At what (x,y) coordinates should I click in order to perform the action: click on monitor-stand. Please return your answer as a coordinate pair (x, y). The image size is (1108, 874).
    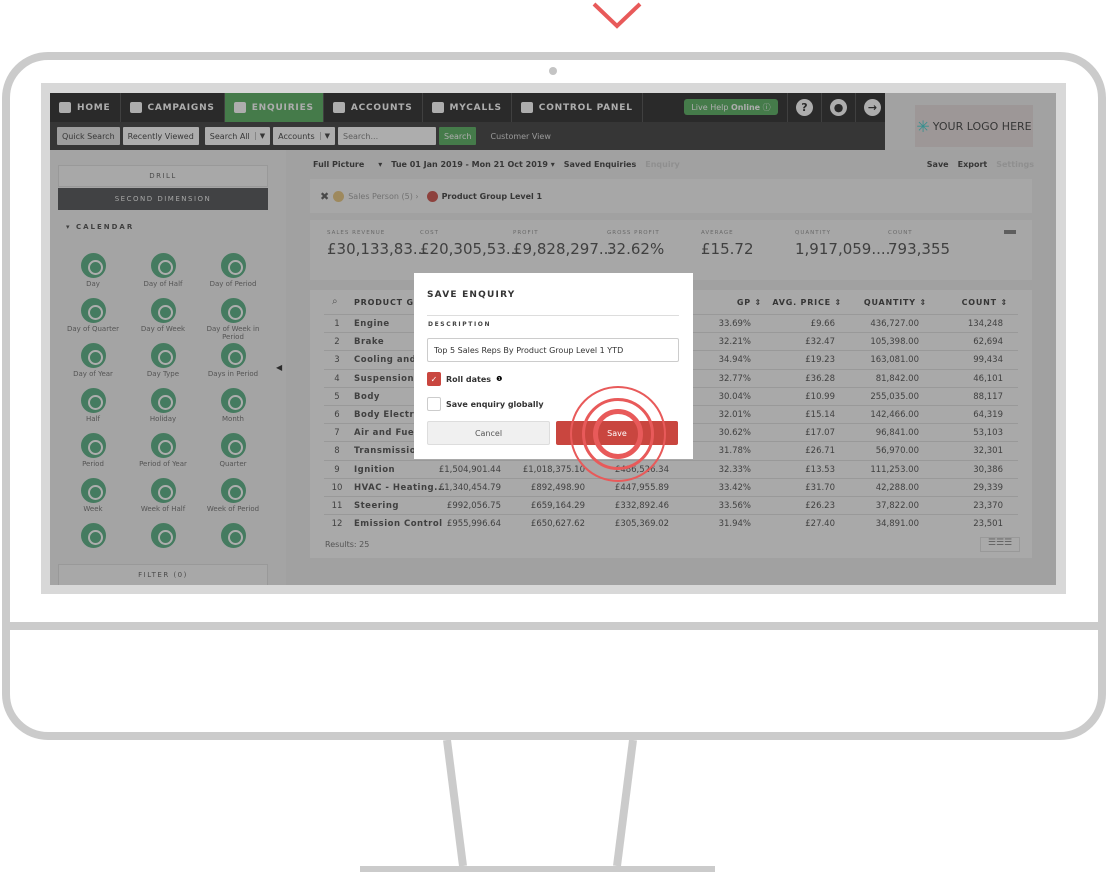
    Looking at the image, I should click on (537, 805).